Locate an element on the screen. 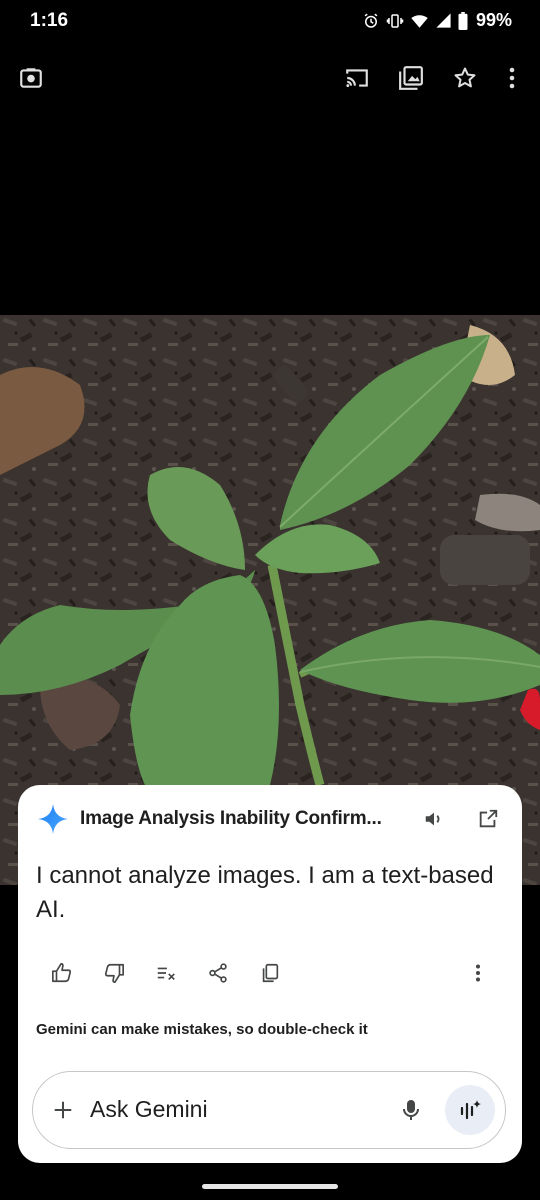 The height and width of the screenshot is (1200, 540). thumb-down-icon is located at coordinates (114, 973).